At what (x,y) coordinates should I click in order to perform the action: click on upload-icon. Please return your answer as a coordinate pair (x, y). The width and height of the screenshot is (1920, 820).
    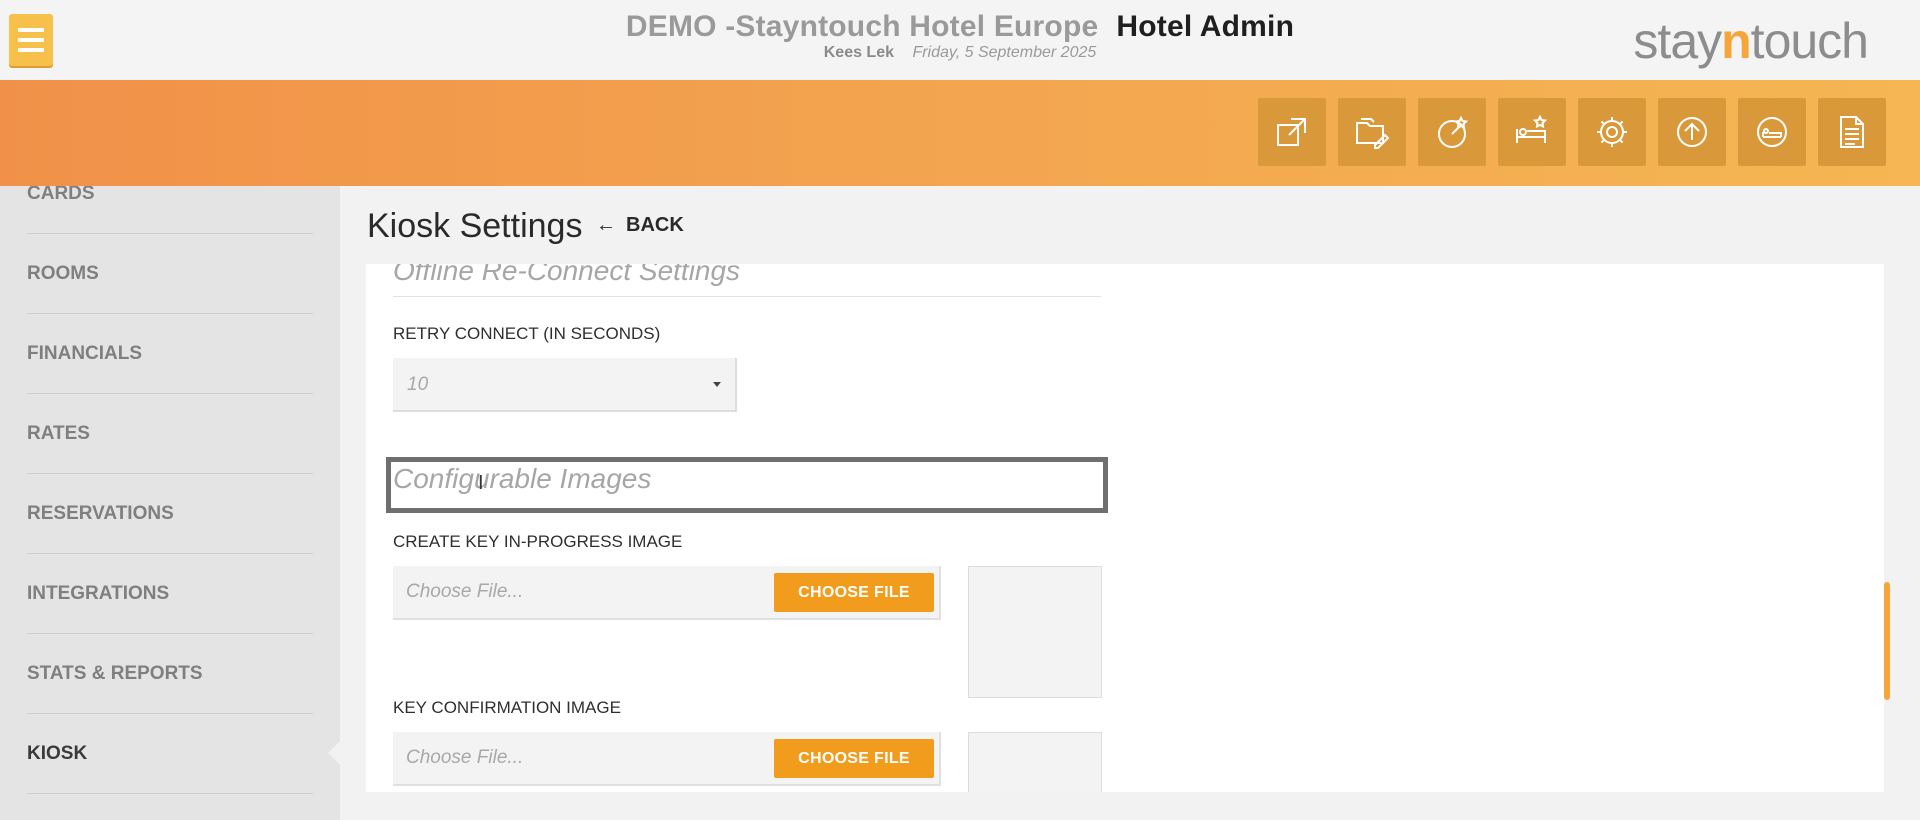
    Looking at the image, I should click on (1692, 132).